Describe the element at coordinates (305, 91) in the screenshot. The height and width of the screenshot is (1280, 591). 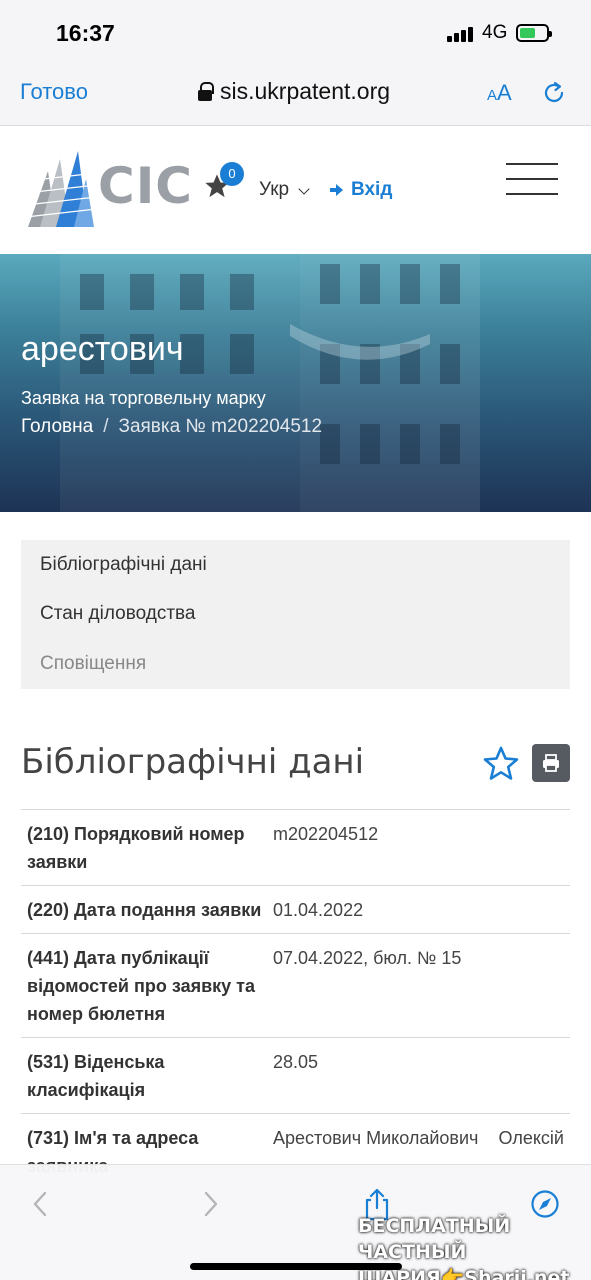
I see `url-text: sis.ukrpatent.org` at that location.